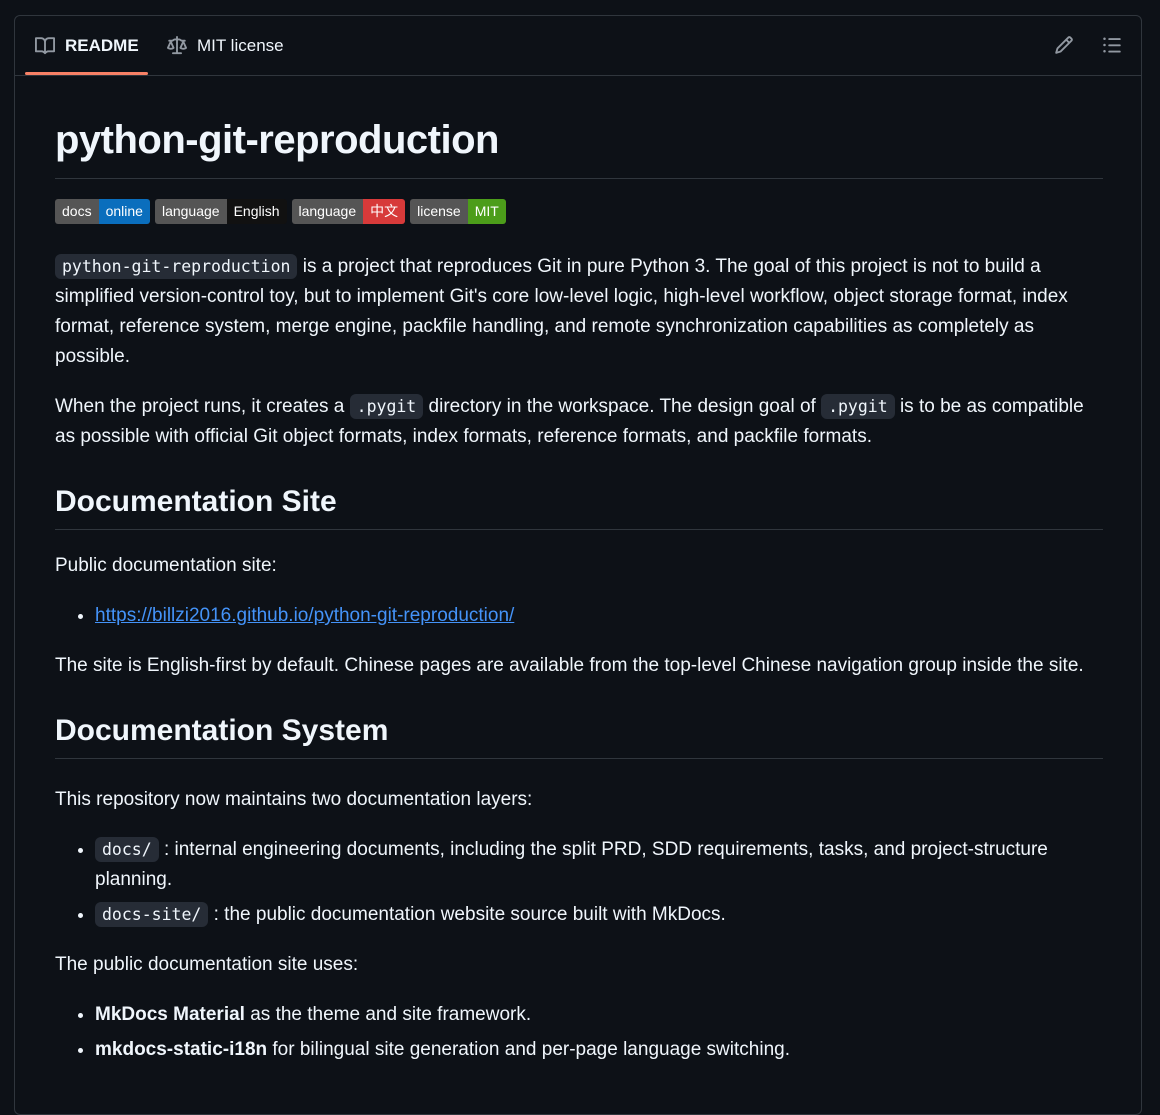 Image resolution: width=1160 pixels, height=1115 pixels. What do you see at coordinates (102, 211) in the screenshot?
I see `badge-docs: docs online` at bounding box center [102, 211].